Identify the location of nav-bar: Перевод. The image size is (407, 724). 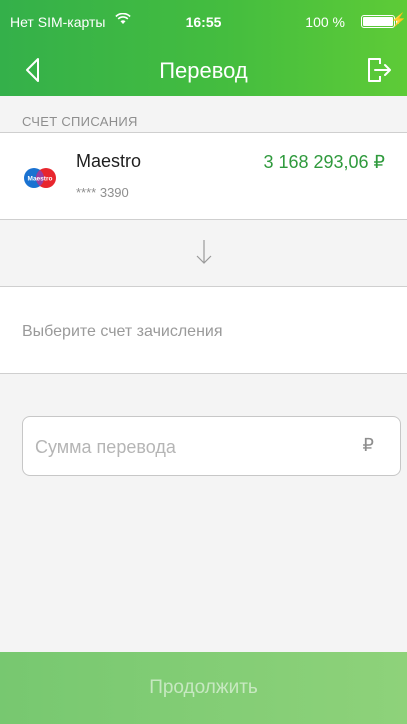
(203, 69).